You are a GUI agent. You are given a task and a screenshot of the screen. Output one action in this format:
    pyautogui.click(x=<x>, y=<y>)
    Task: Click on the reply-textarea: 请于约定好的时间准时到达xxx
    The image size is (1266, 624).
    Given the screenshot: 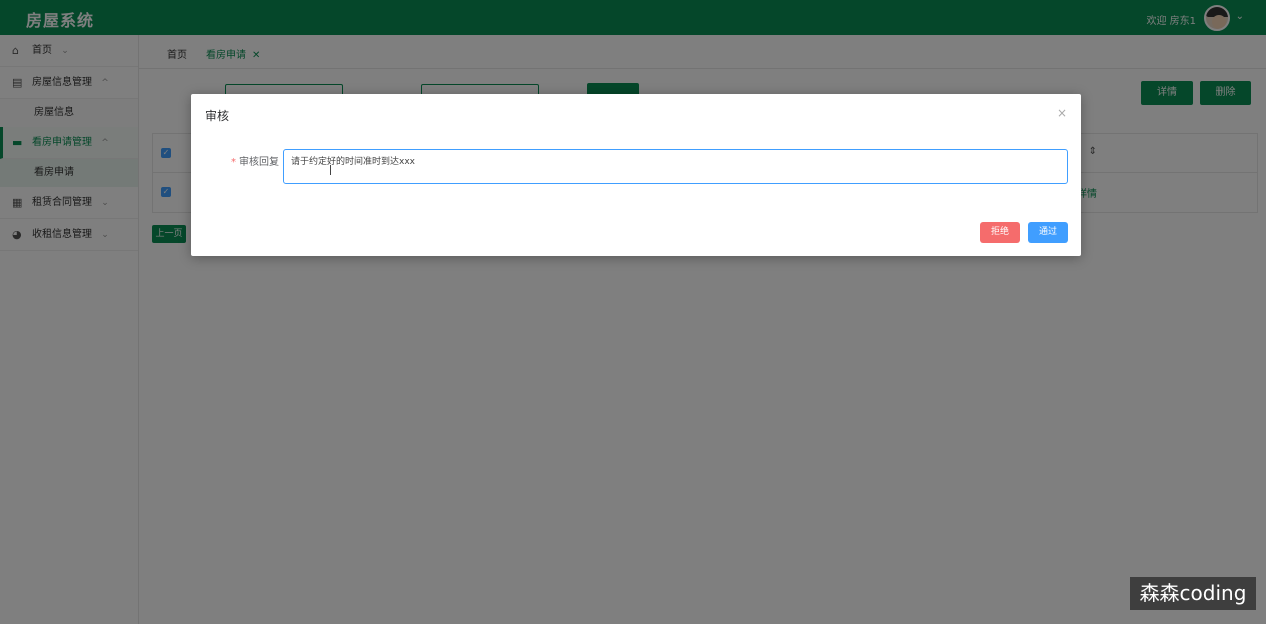 What is the action you would take?
    pyautogui.click(x=675, y=166)
    